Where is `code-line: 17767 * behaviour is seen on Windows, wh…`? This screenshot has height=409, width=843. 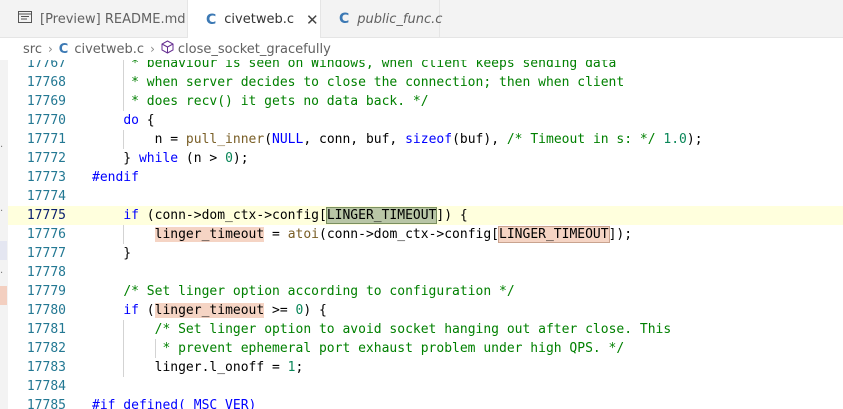 code-line: 17767 * behaviour is seen on Windows, wh… is located at coordinates (425, 66).